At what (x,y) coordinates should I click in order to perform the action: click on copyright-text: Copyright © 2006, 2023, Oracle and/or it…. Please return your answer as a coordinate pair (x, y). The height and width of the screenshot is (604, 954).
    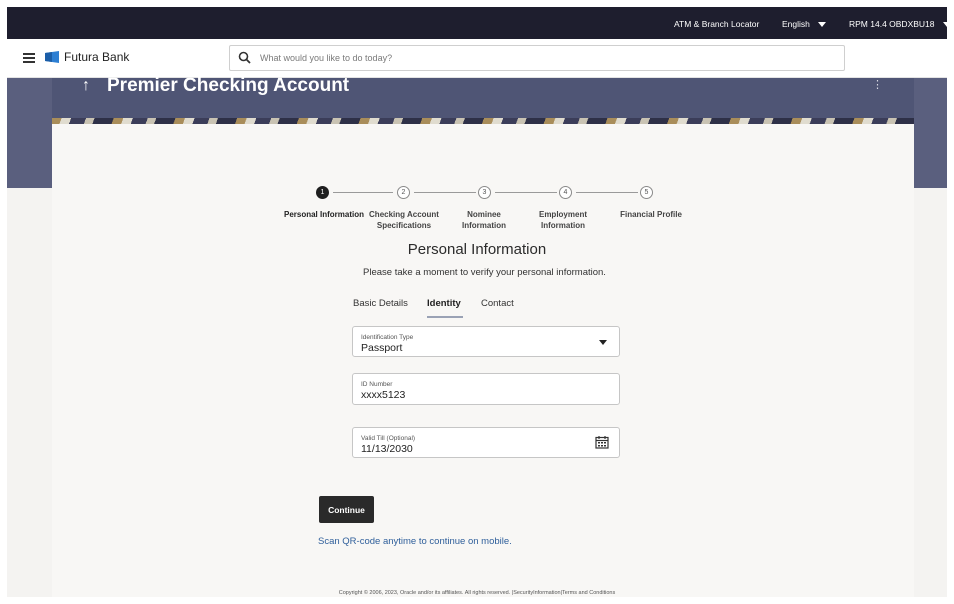
    Looking at the image, I should click on (424, 593).